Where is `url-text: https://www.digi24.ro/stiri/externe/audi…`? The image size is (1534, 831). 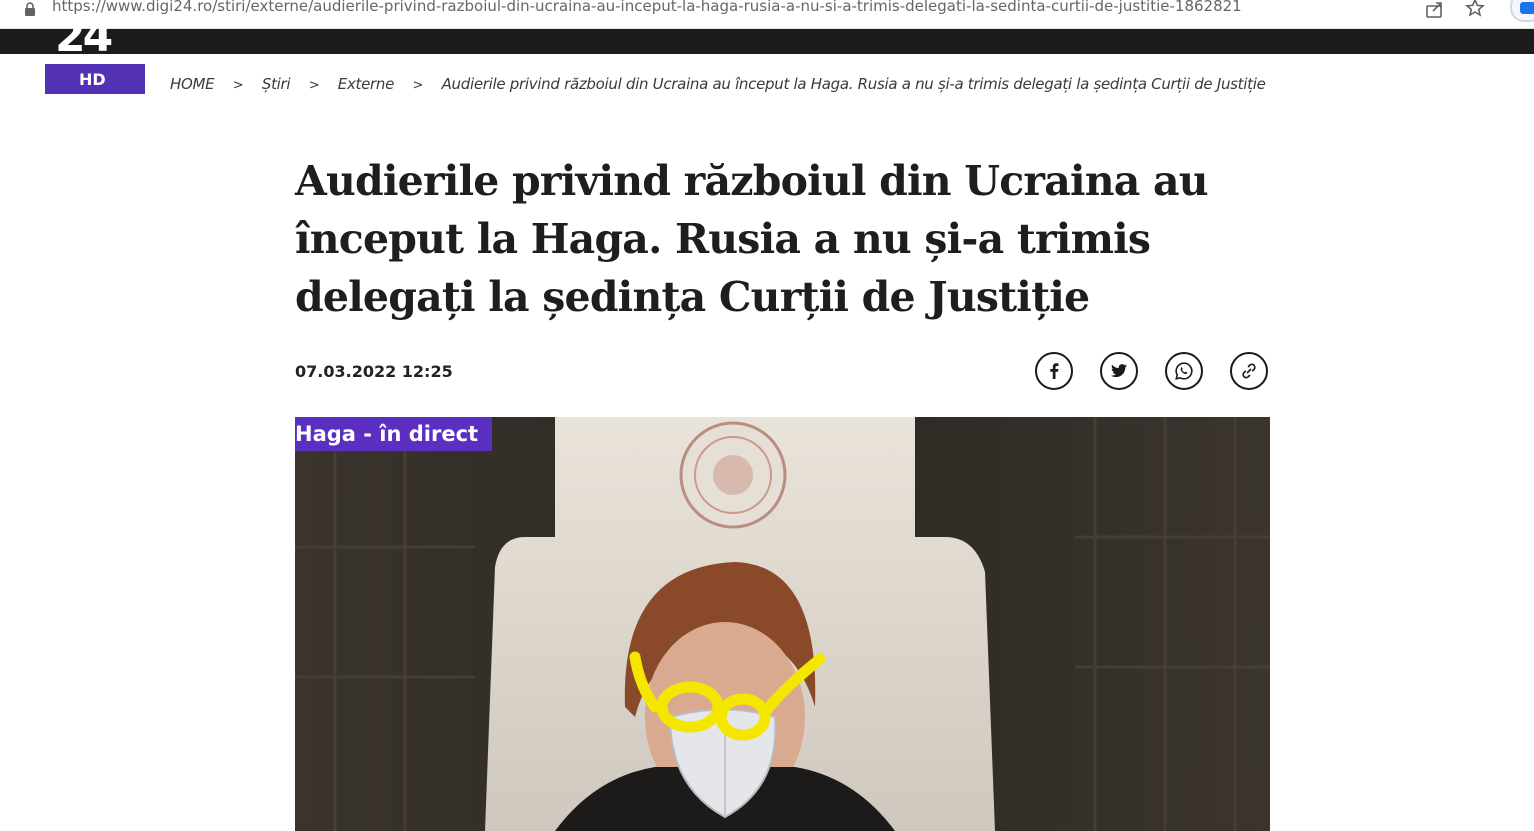 url-text: https://www.digi24.ro/stiri/externe/audi… is located at coordinates (647, 7).